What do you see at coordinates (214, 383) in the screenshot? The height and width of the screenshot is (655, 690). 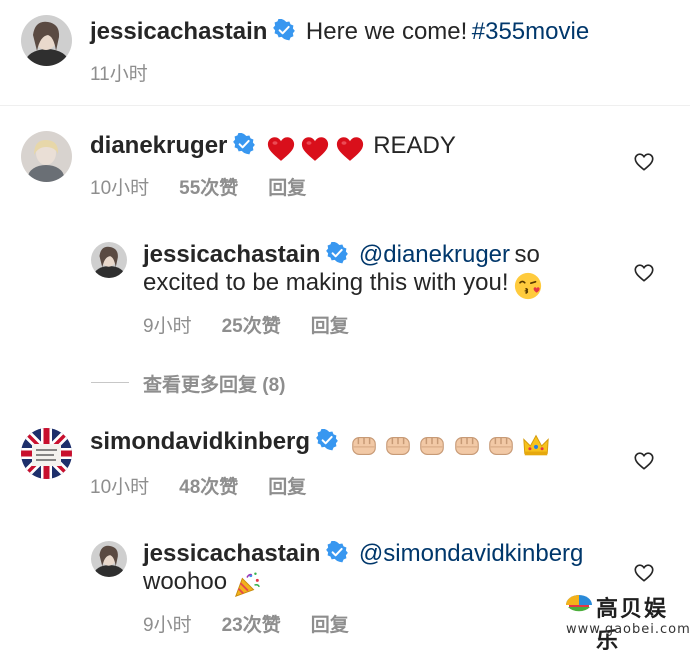 I see `view-more-replies: 查看更多回复 (8)` at bounding box center [214, 383].